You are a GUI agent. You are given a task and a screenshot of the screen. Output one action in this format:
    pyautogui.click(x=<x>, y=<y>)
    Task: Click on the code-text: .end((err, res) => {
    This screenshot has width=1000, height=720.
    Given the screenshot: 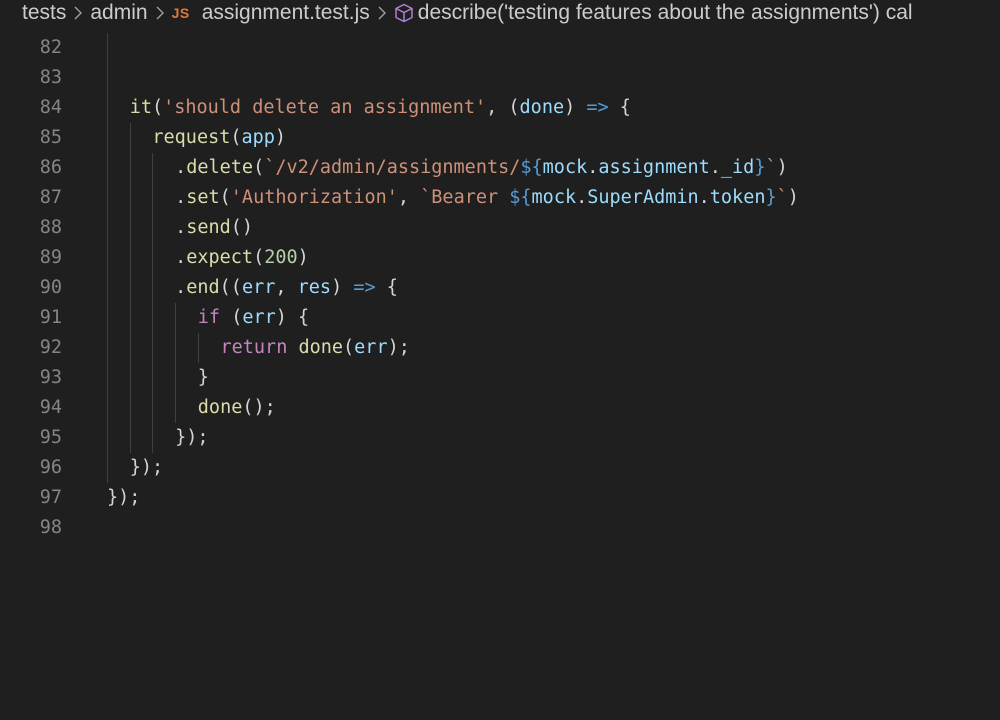 What is the action you would take?
    pyautogui.click(x=286, y=288)
    